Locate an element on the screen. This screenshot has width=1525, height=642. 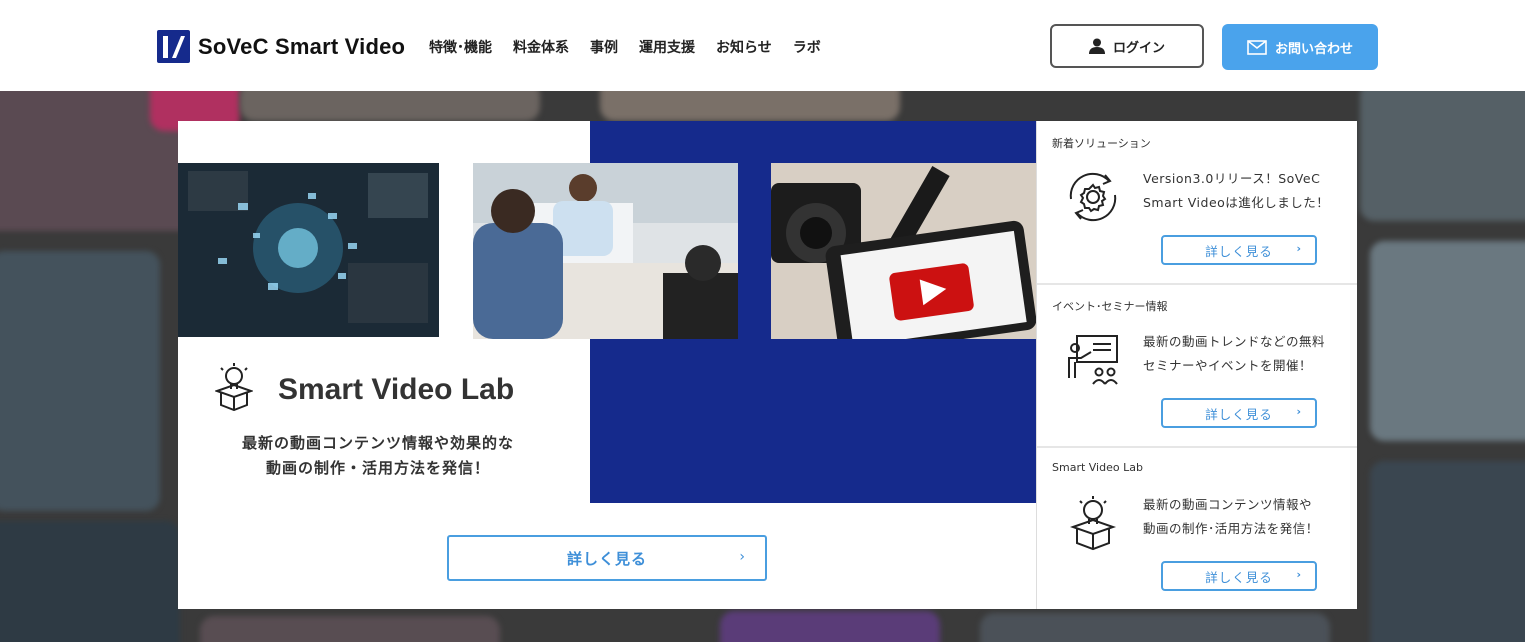
digital-network-photo is located at coordinates (308, 250).